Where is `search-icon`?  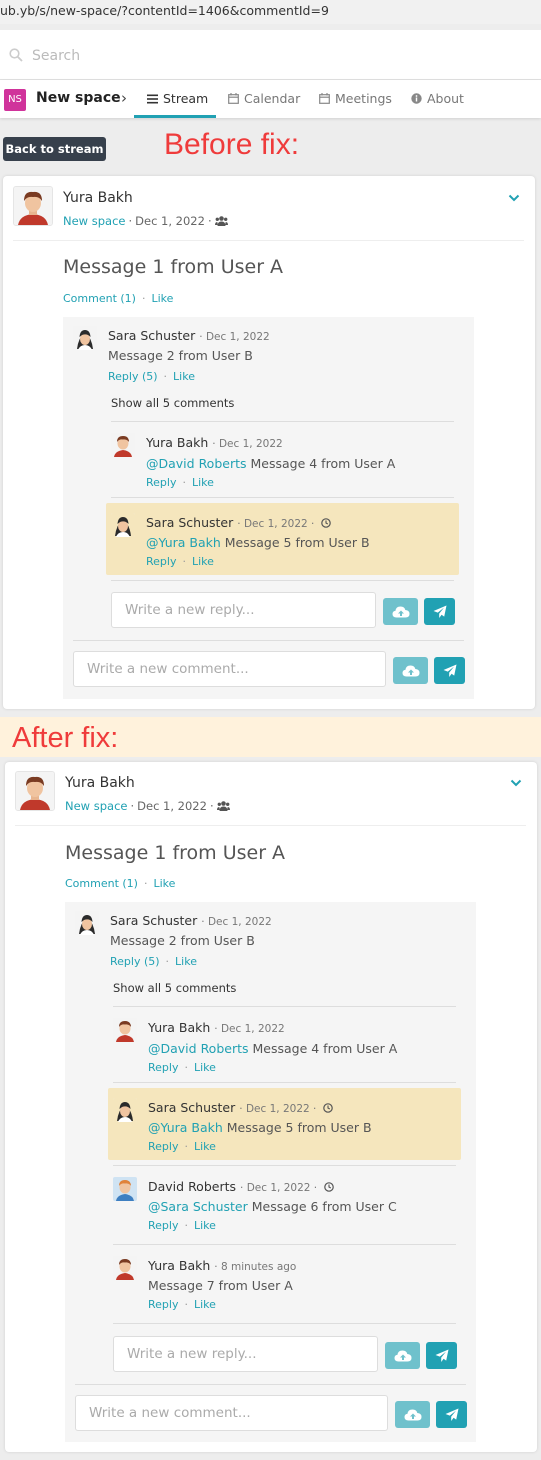
search-icon is located at coordinates (16, 55).